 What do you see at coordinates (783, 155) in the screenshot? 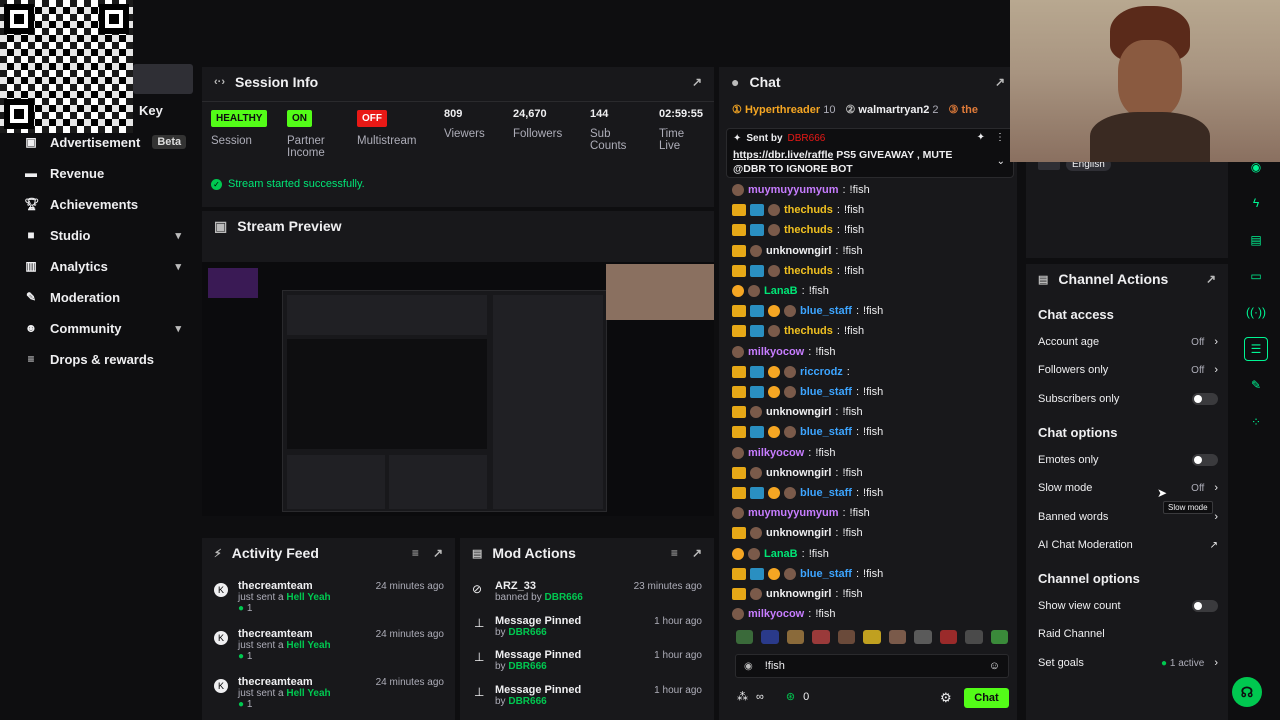
I see `pinned-link: https://dbr.live/raffle` at bounding box center [783, 155].